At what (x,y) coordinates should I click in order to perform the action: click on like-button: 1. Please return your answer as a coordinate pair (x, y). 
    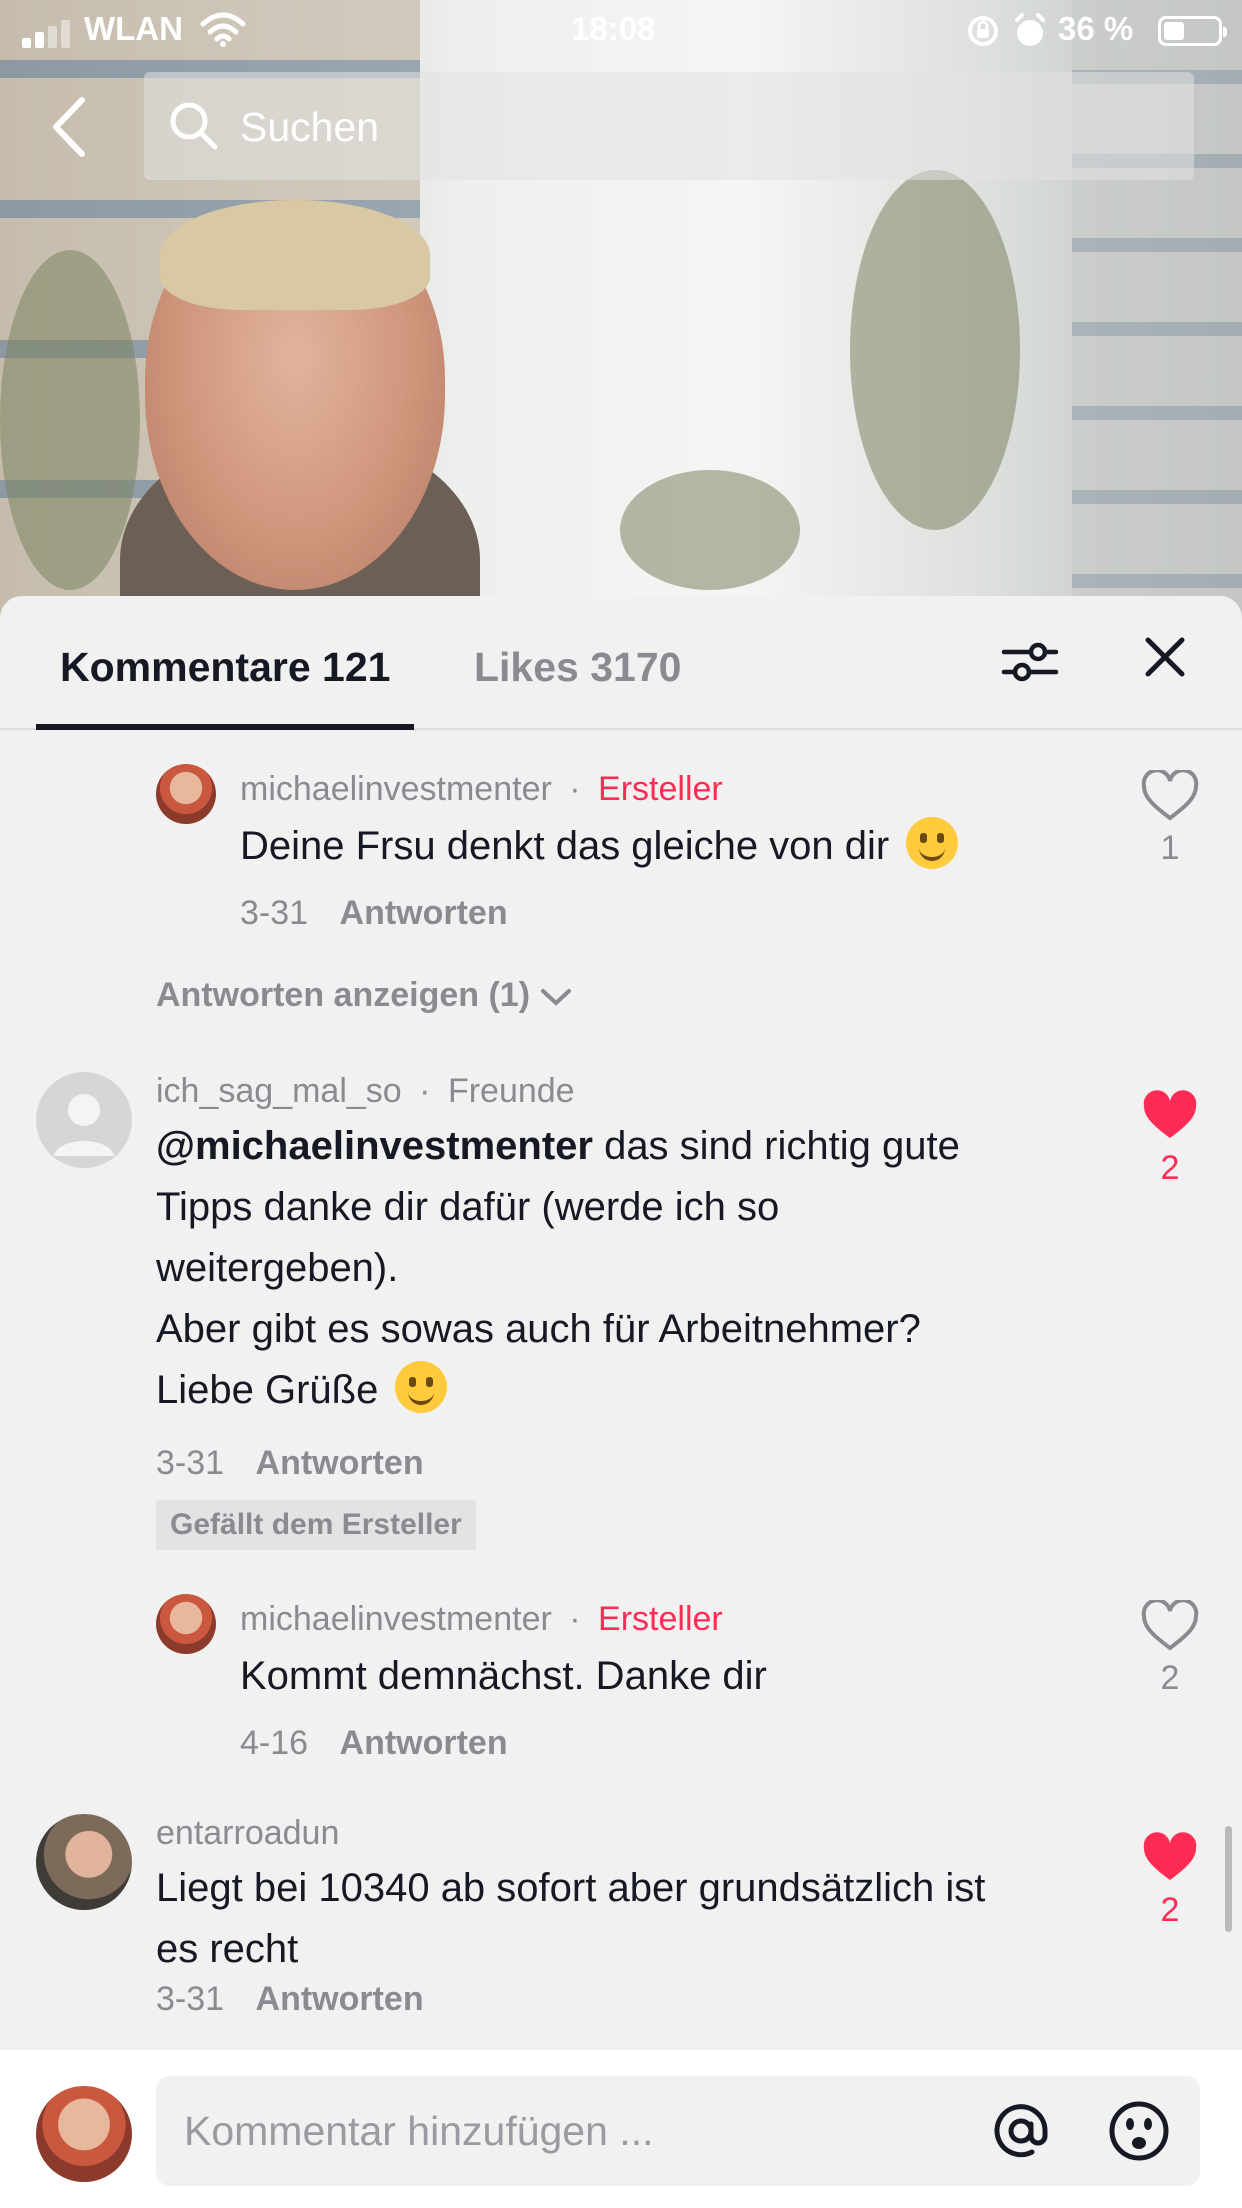
    Looking at the image, I should click on (1170, 818).